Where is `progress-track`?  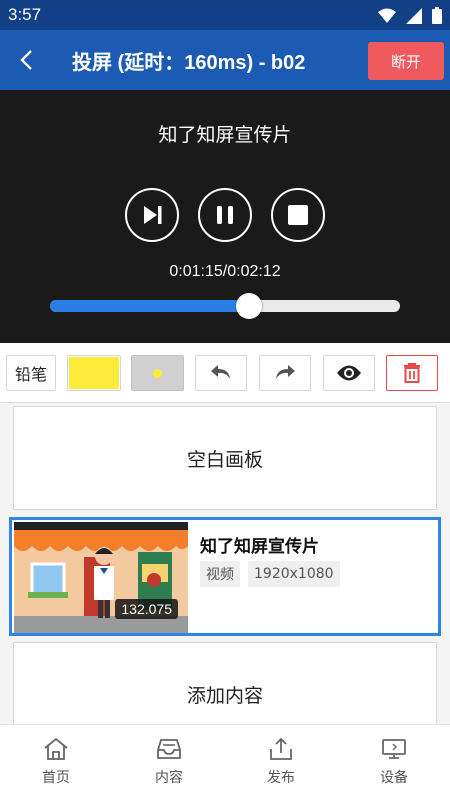 progress-track is located at coordinates (225, 306).